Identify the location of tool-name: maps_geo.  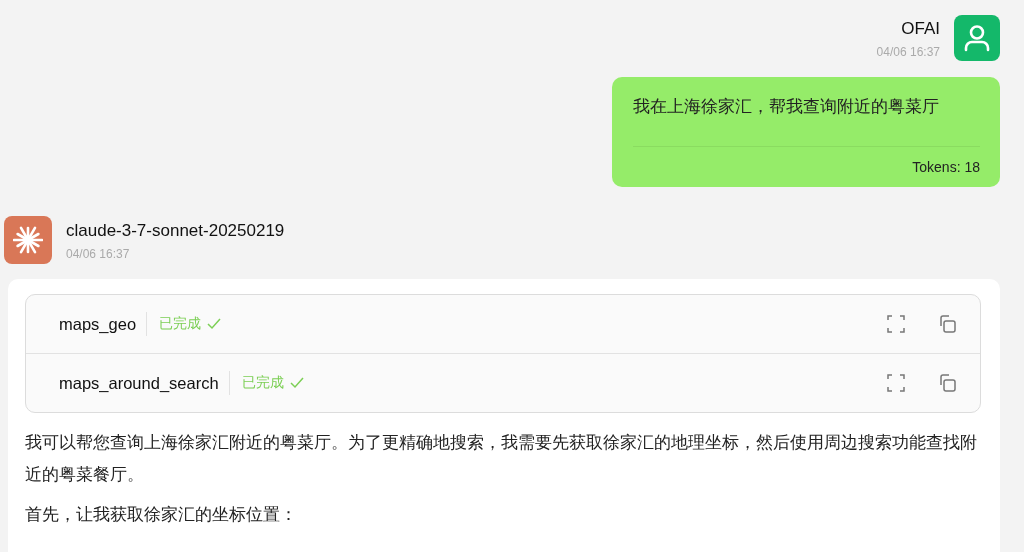
(103, 324).